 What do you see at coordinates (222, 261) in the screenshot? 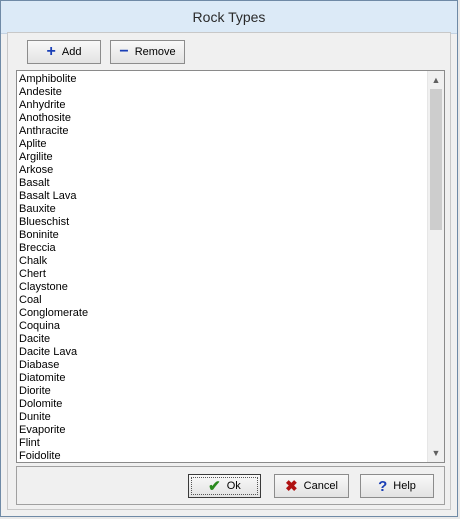
I see `list-item: Chalk` at bounding box center [222, 261].